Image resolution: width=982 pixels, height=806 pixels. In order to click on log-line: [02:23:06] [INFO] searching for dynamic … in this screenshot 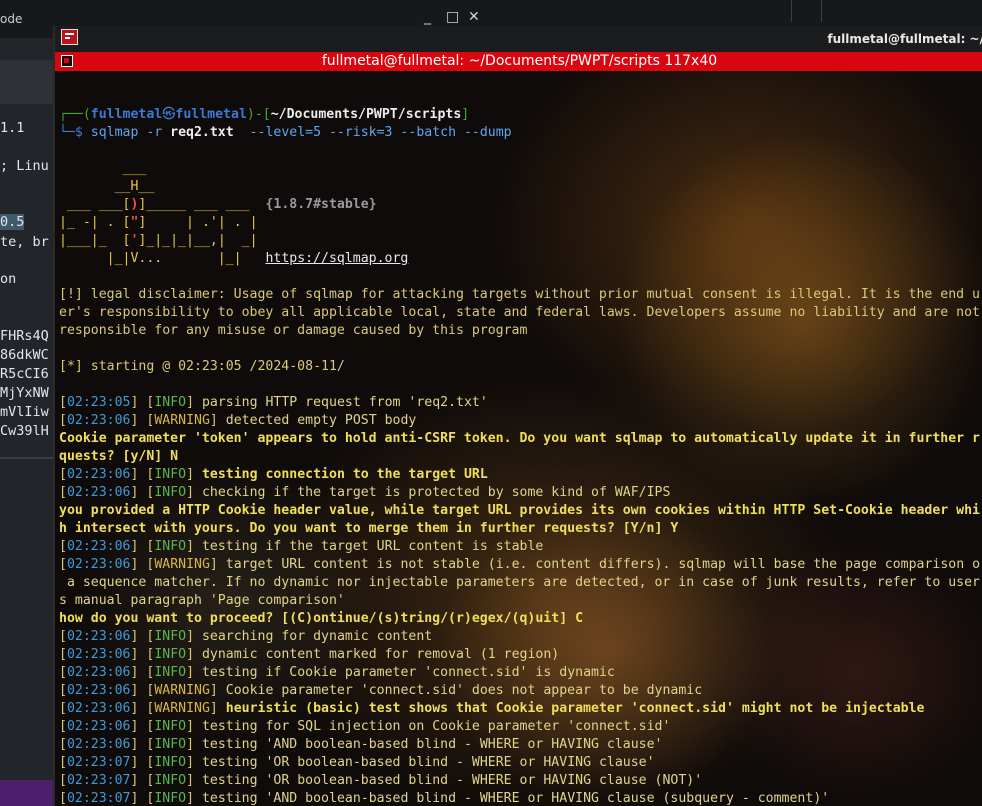, I will do `click(520, 637)`.